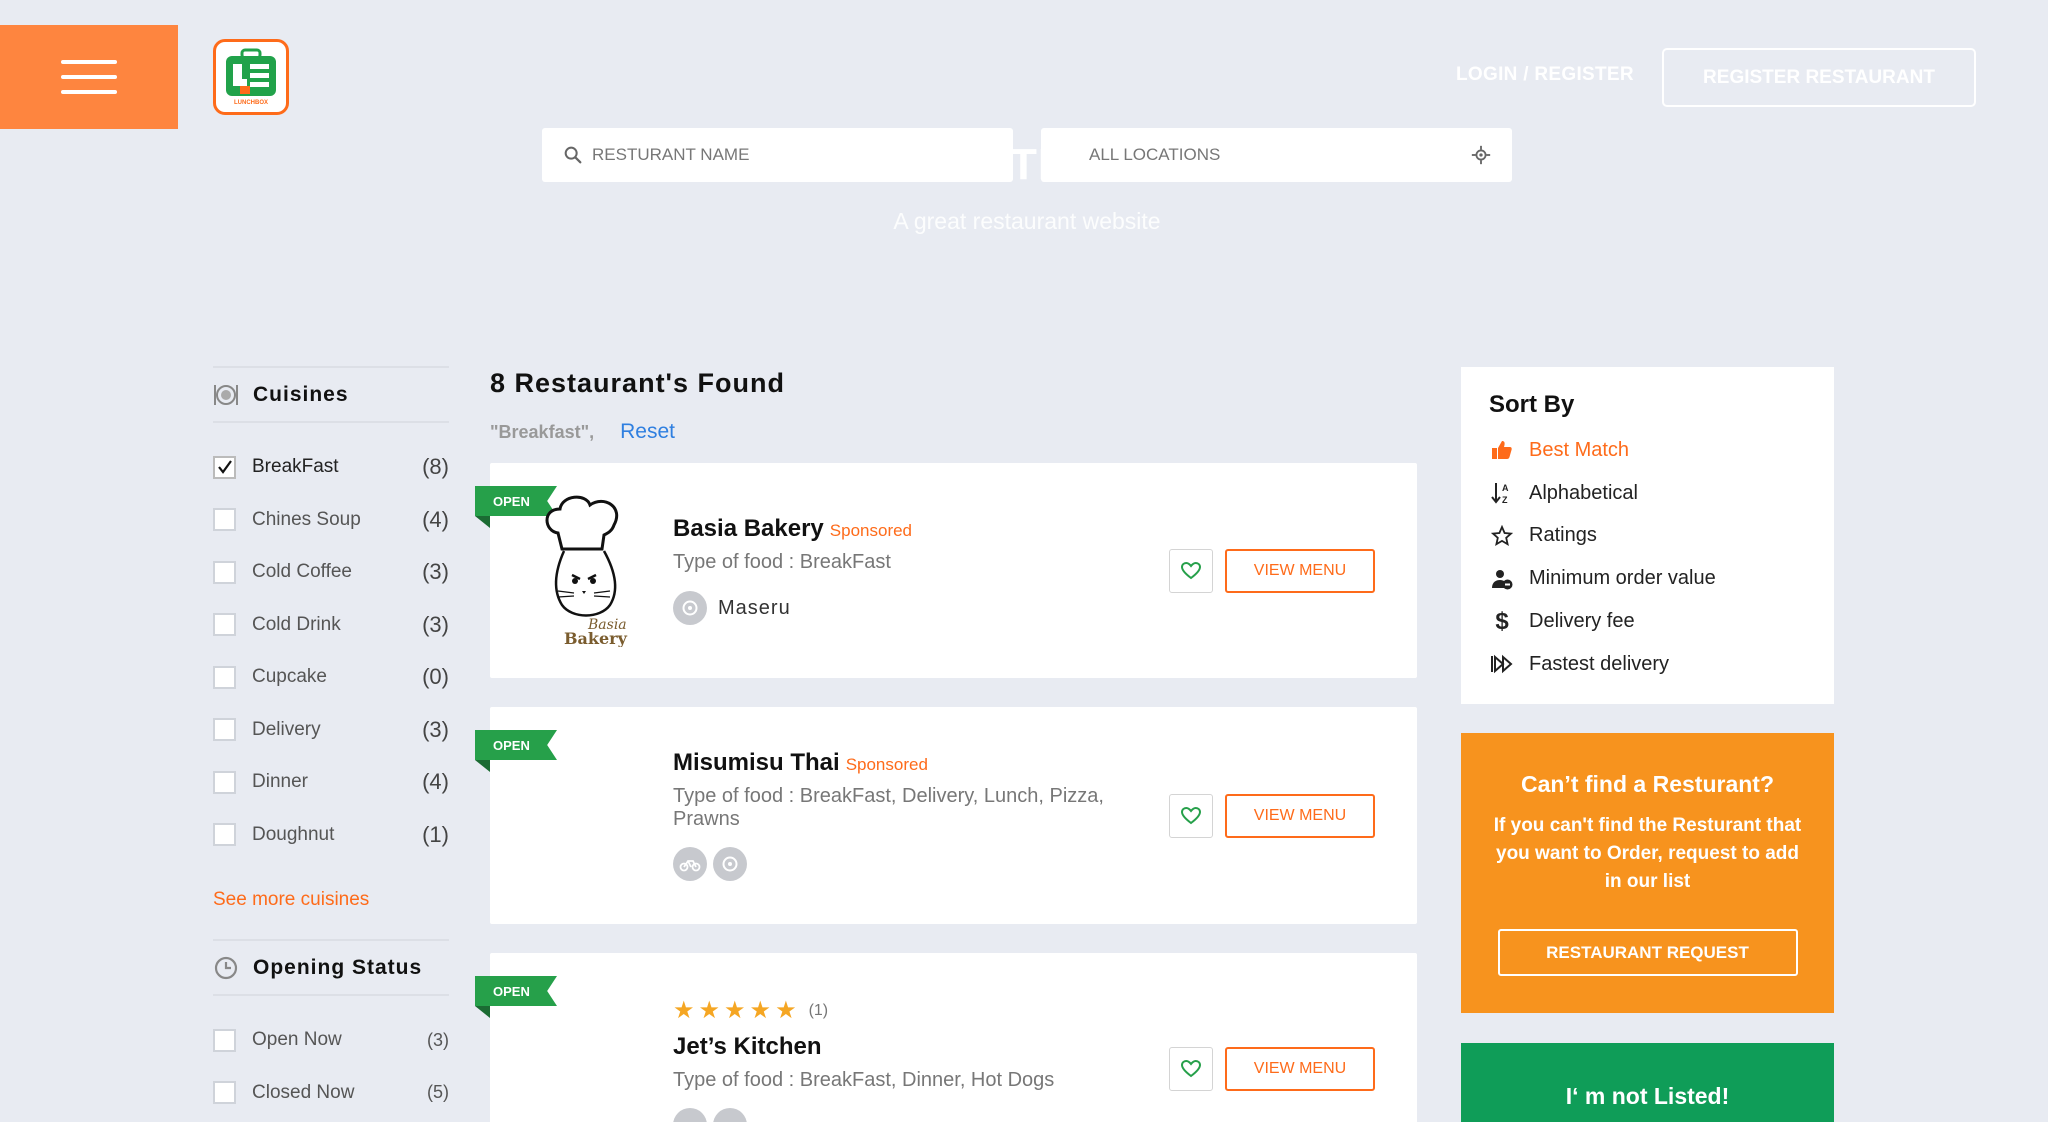 The width and height of the screenshot is (2048, 1122). What do you see at coordinates (331, 835) in the screenshot?
I see `cuisine-filter-doughnut: Doughnut (1)` at bounding box center [331, 835].